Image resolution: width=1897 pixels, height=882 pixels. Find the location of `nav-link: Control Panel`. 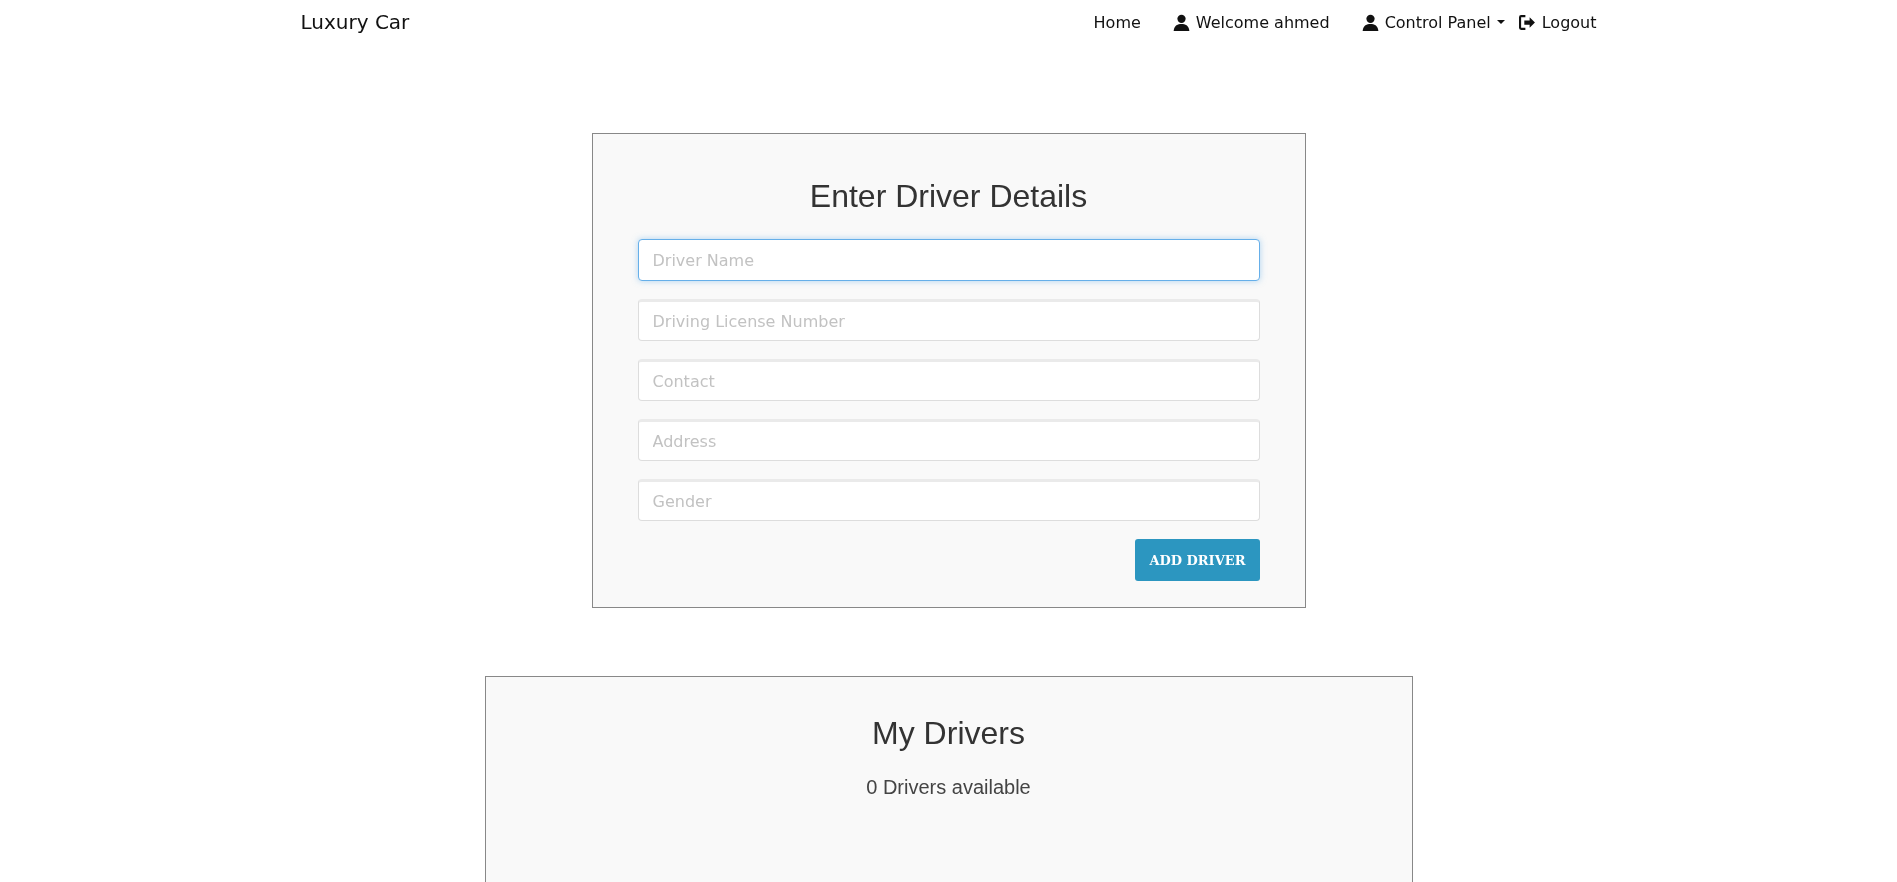

nav-link: Control Panel is located at coordinates (1437, 22).